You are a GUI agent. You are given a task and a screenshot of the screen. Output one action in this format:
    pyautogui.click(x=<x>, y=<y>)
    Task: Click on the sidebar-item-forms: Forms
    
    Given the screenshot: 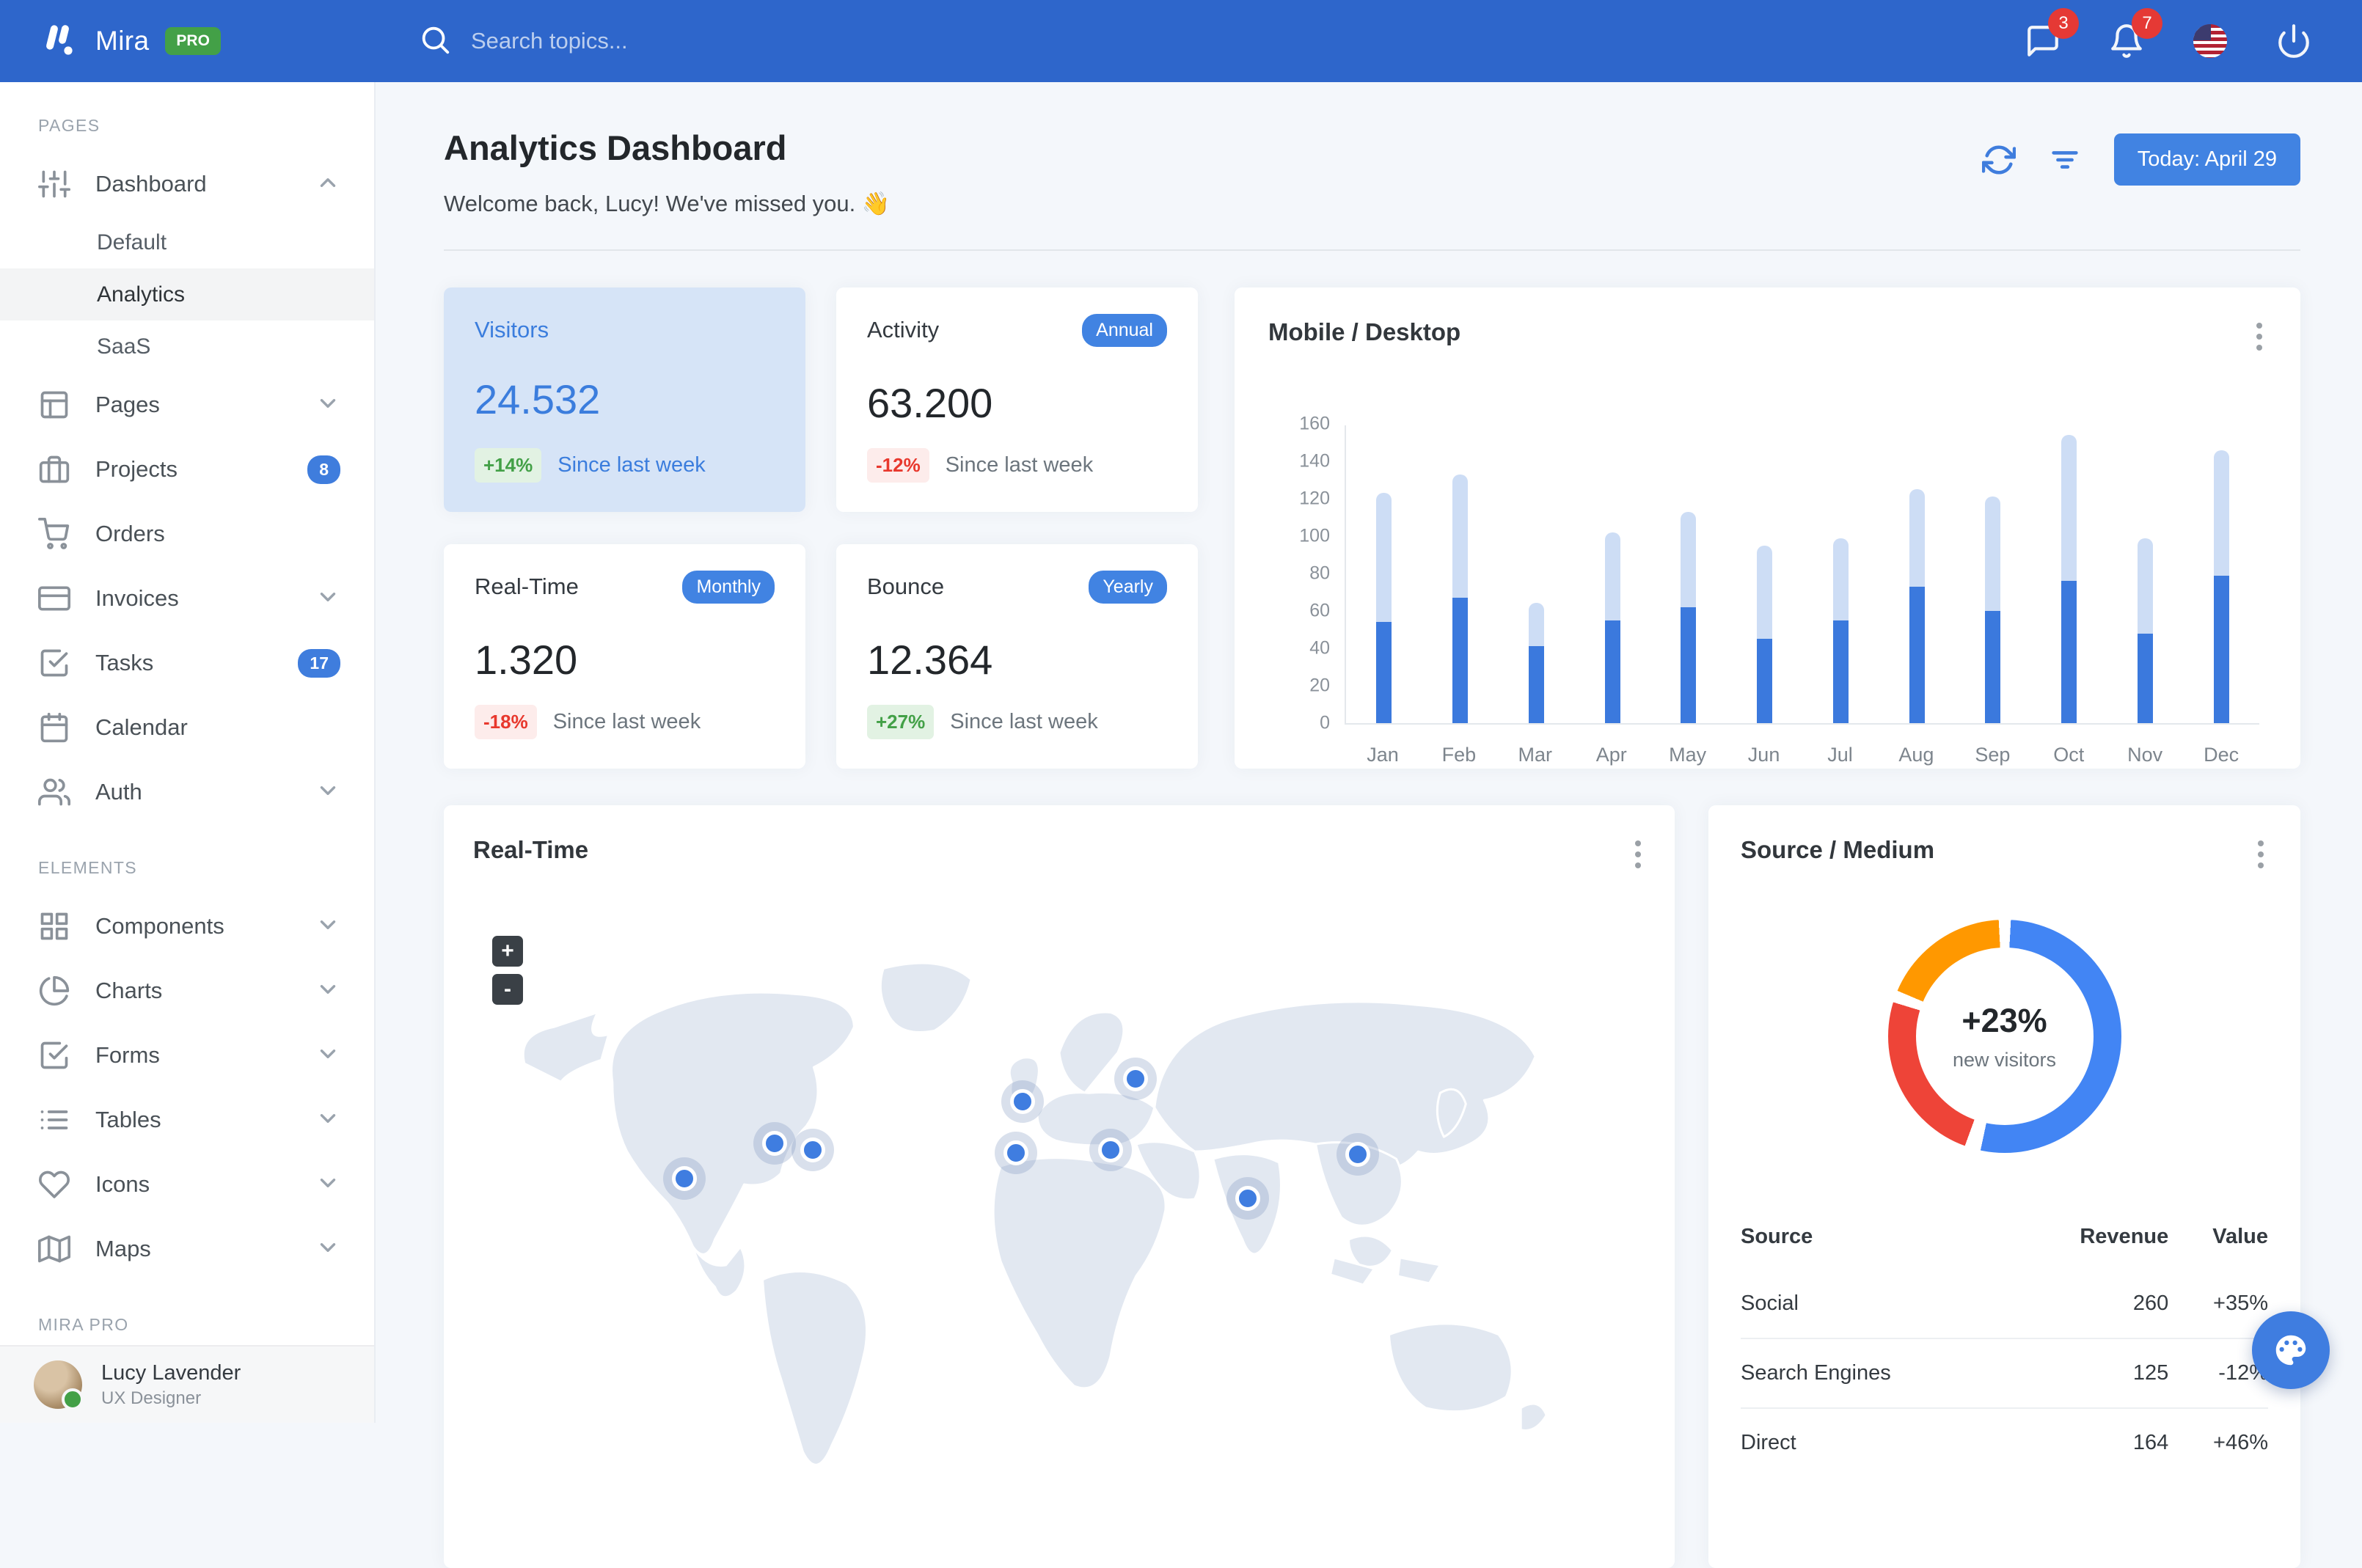 What is the action you would take?
    pyautogui.click(x=187, y=1055)
    